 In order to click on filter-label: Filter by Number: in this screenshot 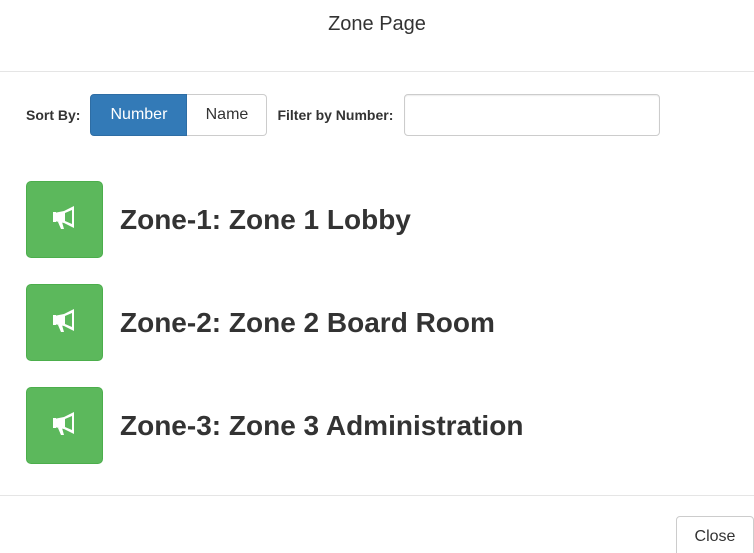, I will do `click(335, 115)`.